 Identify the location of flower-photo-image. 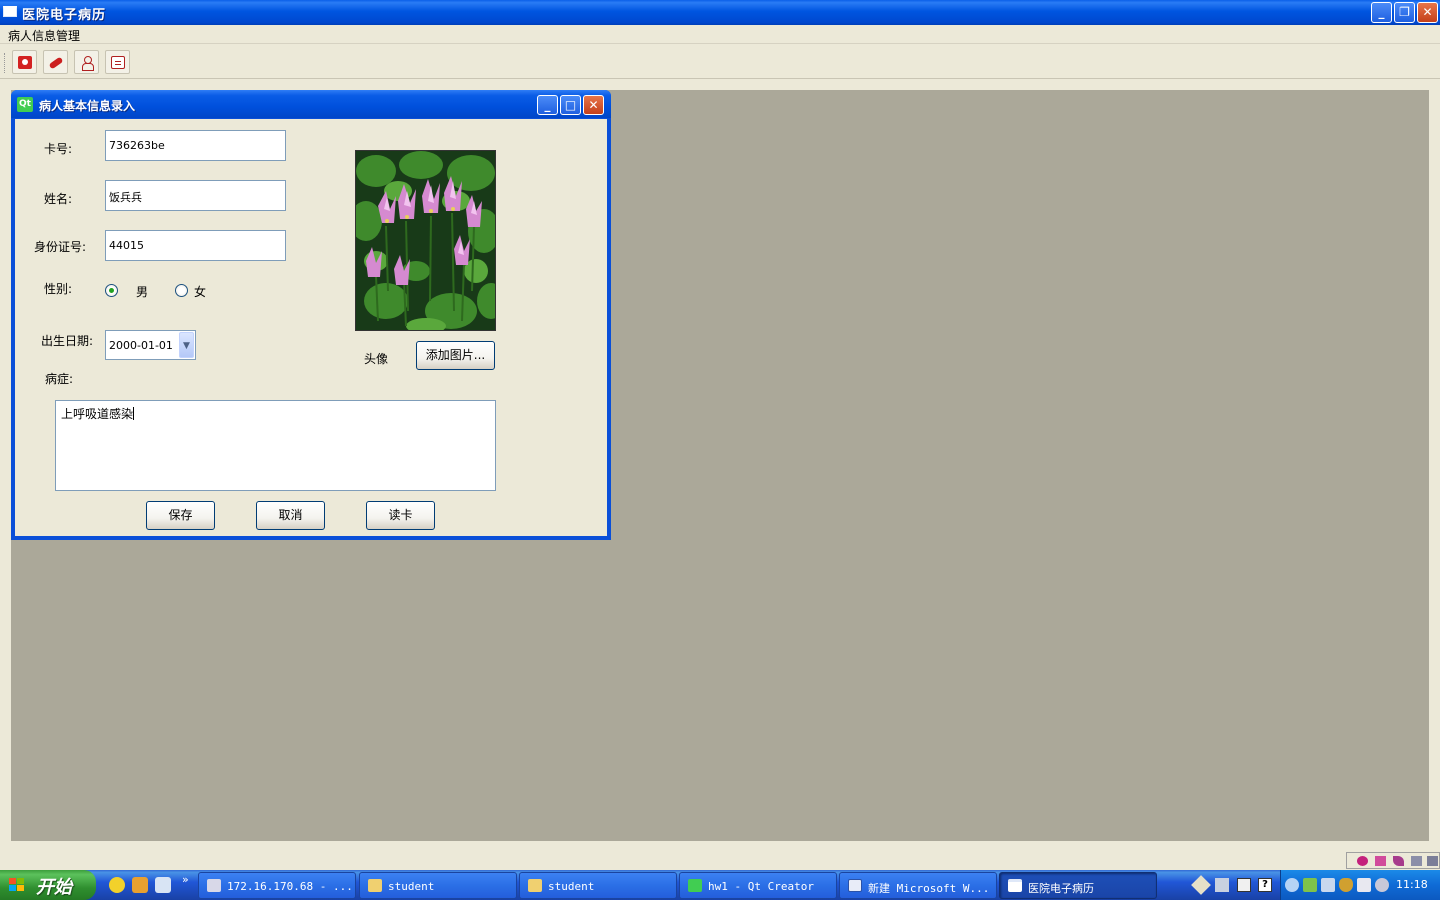
(425, 240).